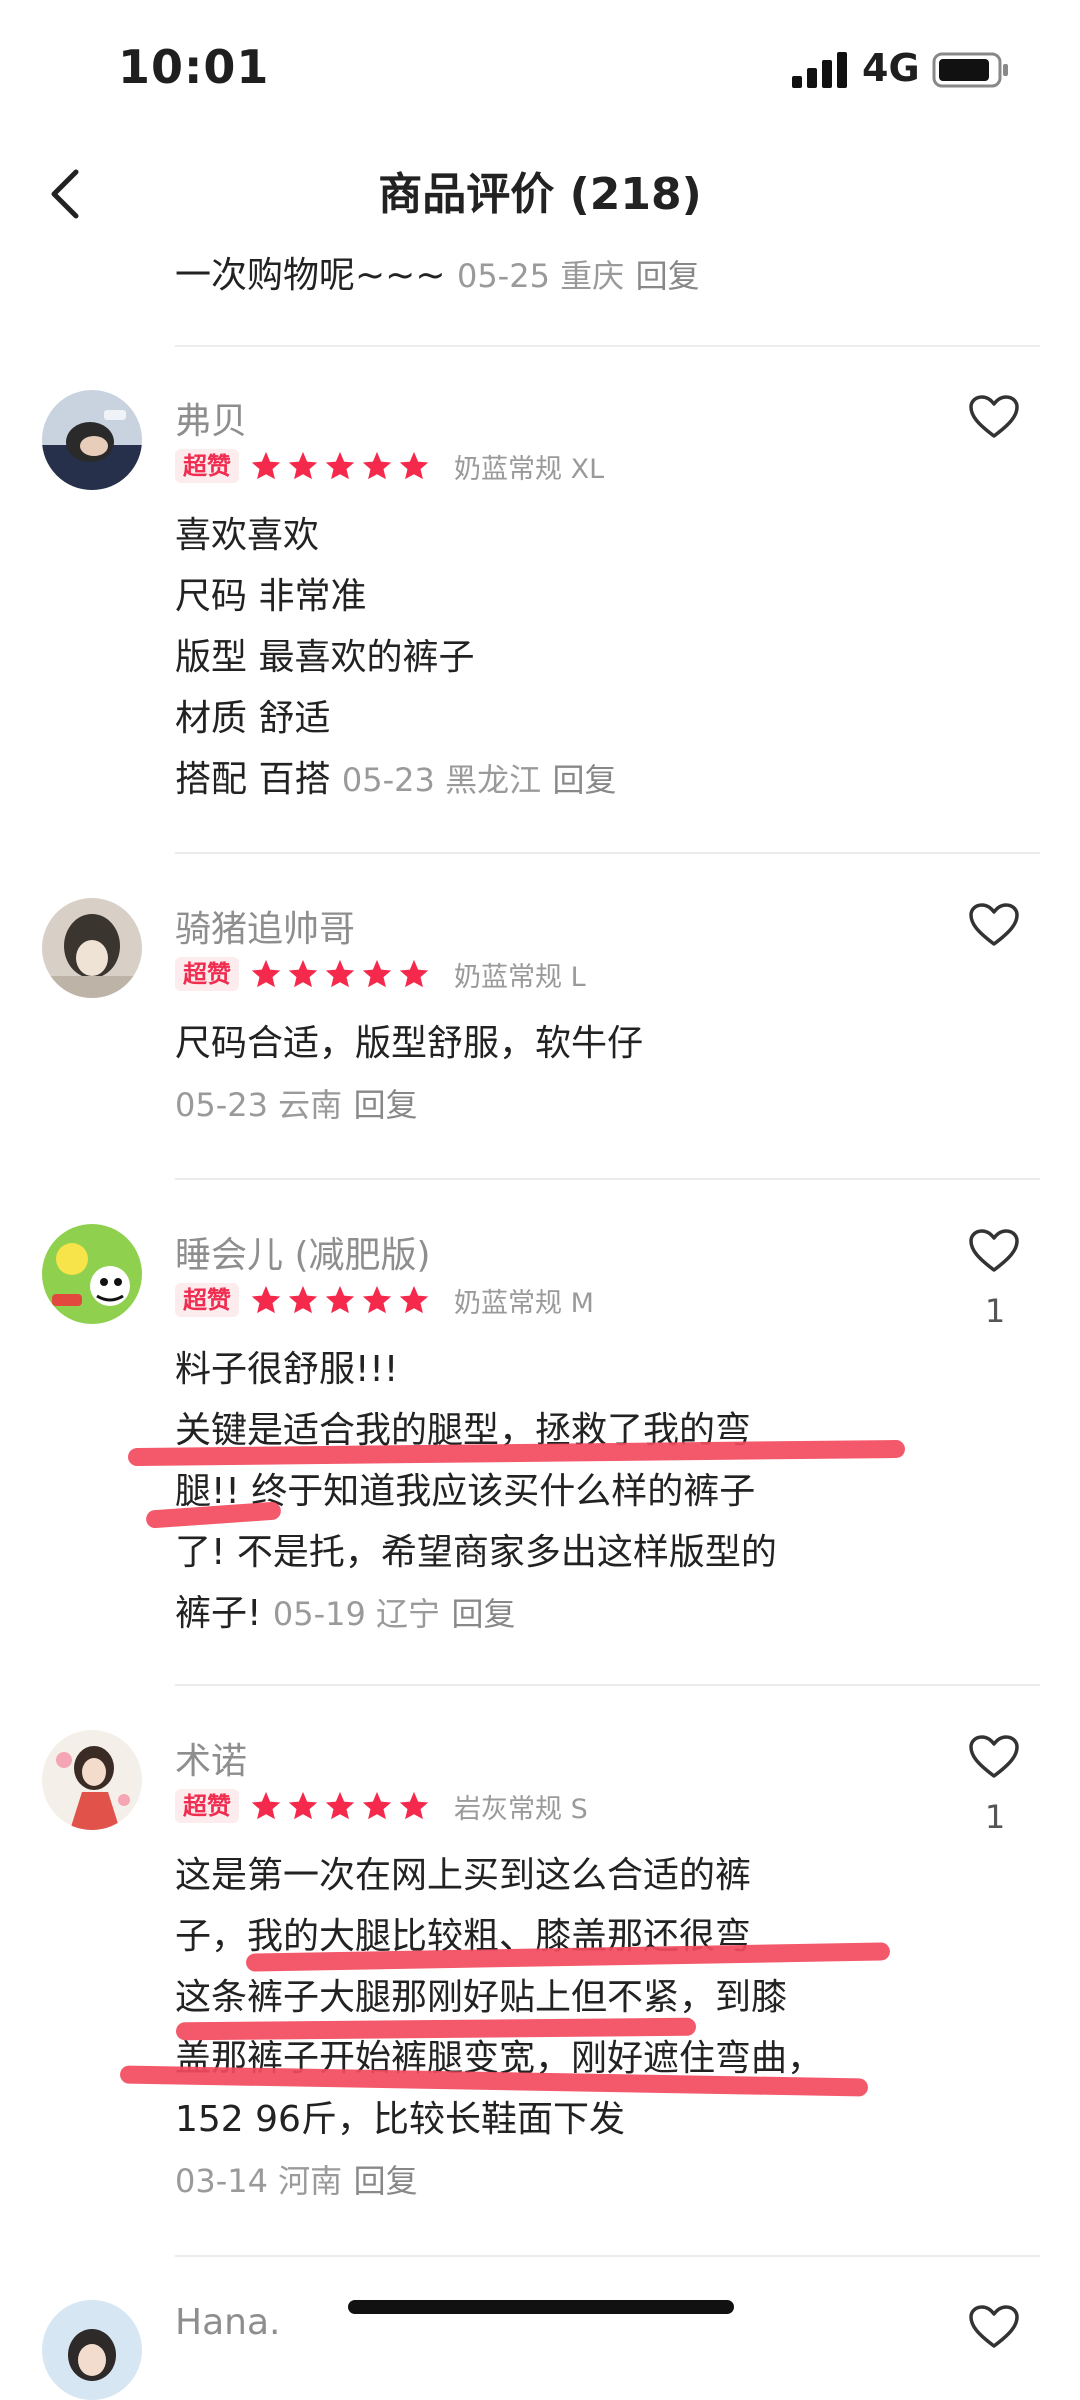 This screenshot has height=2400, width=1080. I want to click on review-line: 尺码合适，版型舒服，软牛仔, so click(409, 1043).